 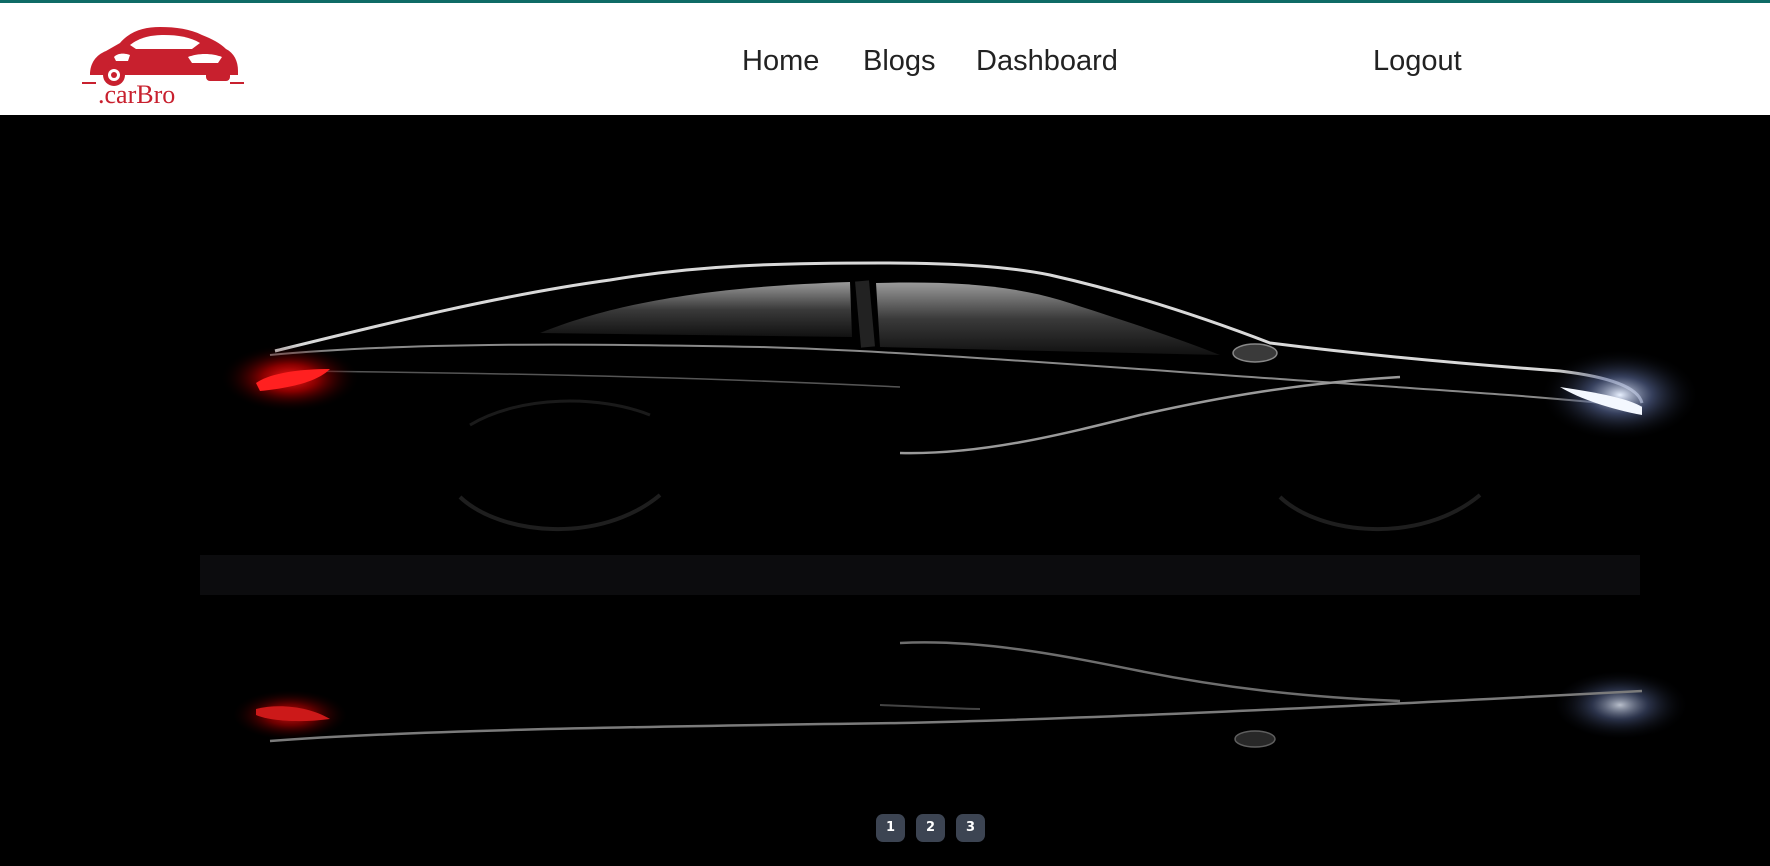 I want to click on site-header: .carBro Home Blogs Dashboard Logout, so click(x=885, y=59).